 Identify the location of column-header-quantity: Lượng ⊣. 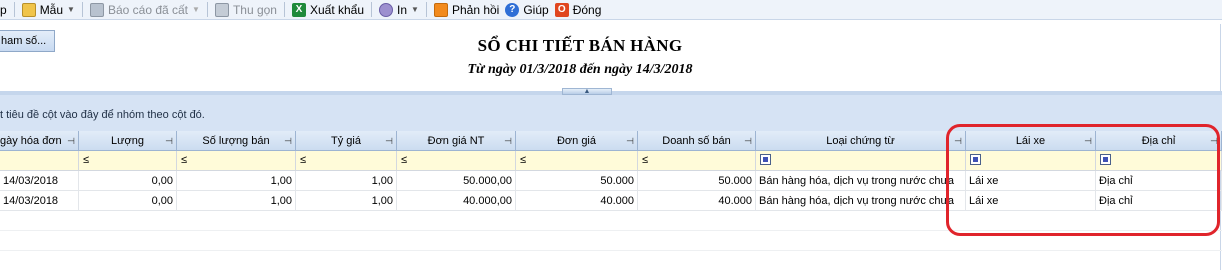
(128, 141).